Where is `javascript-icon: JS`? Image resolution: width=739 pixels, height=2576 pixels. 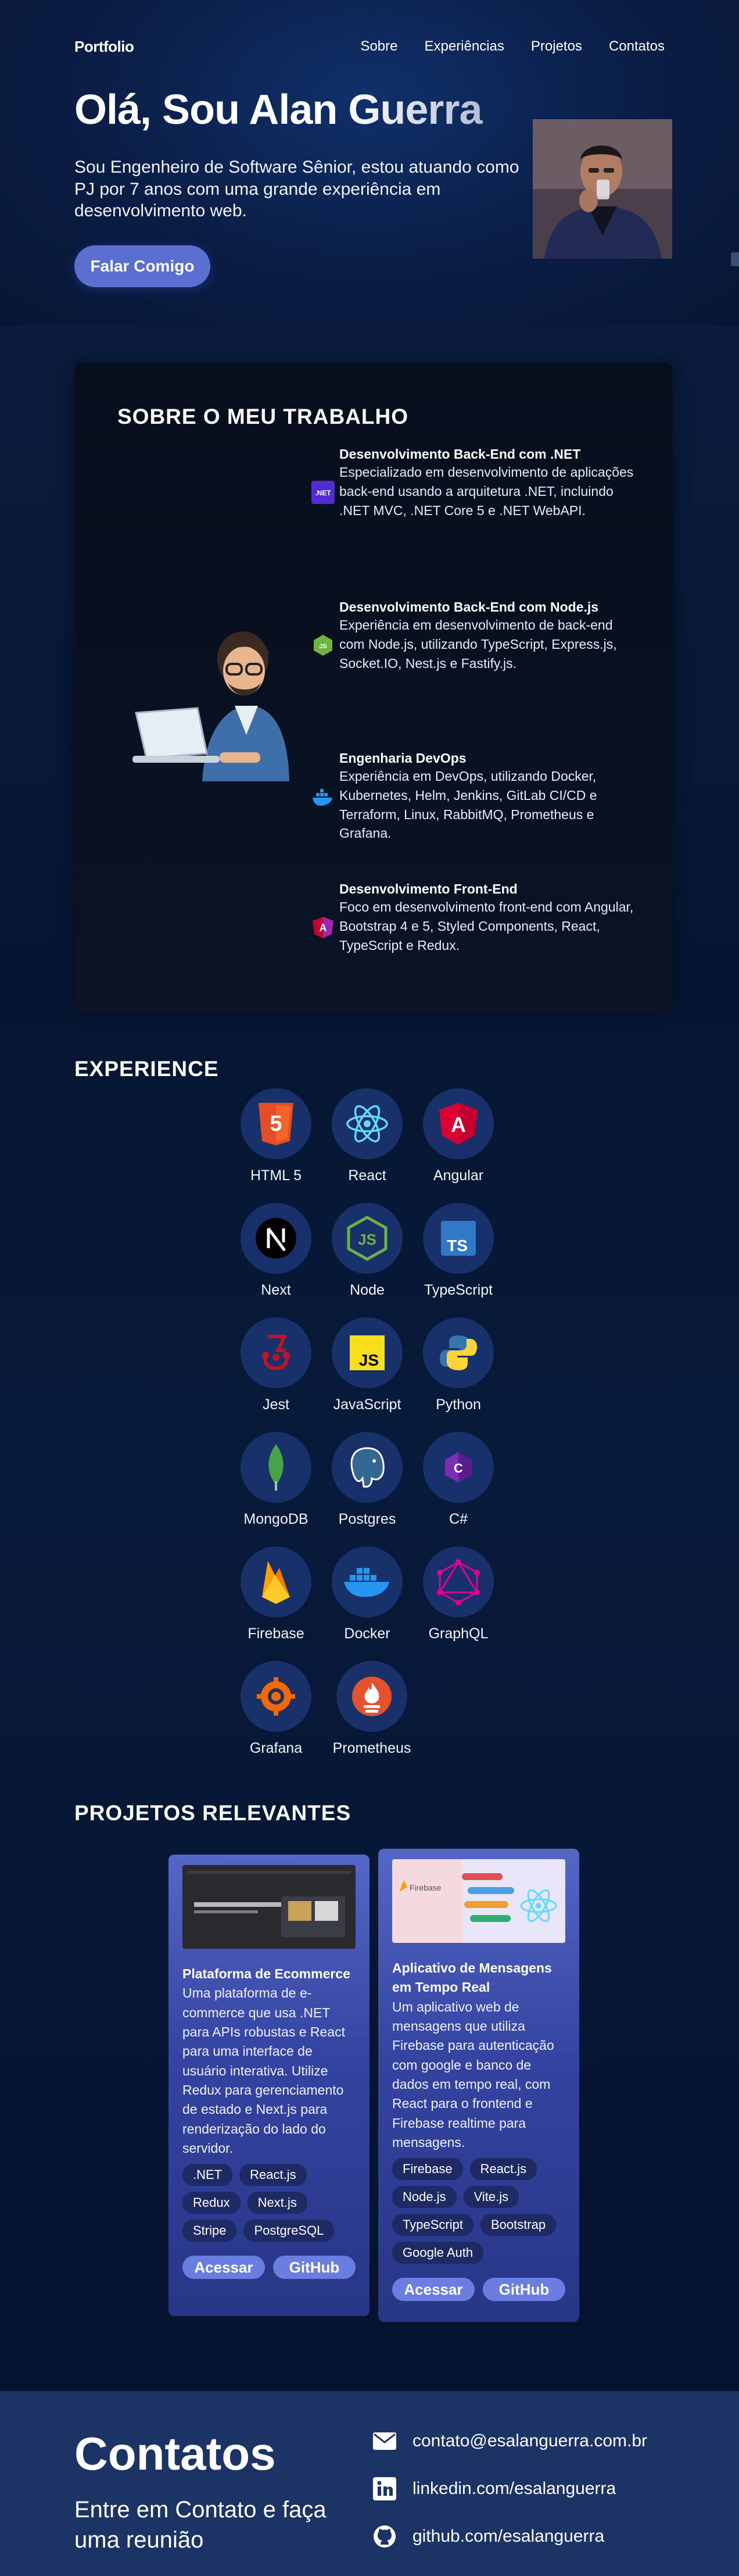
javascript-icon: JS is located at coordinates (367, 1352).